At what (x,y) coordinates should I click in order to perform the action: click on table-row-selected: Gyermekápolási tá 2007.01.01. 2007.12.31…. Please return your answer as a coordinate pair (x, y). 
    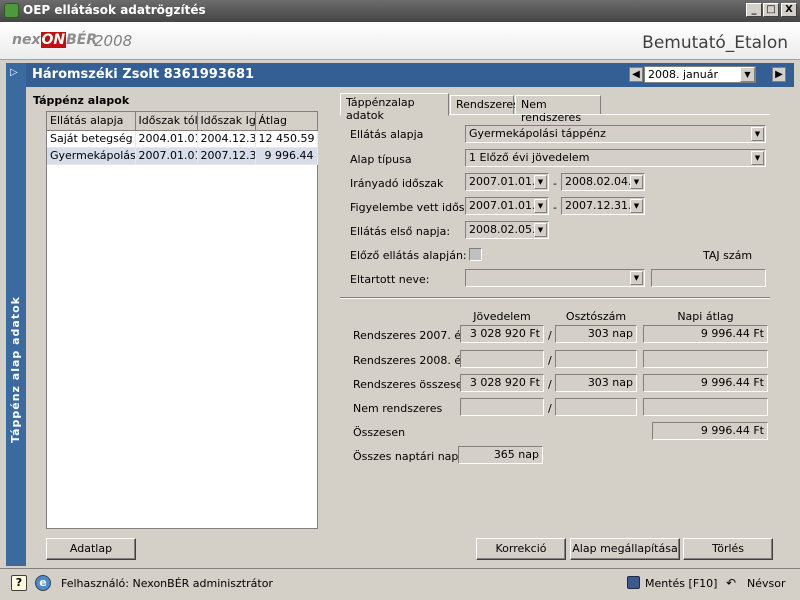
    Looking at the image, I should click on (182, 156).